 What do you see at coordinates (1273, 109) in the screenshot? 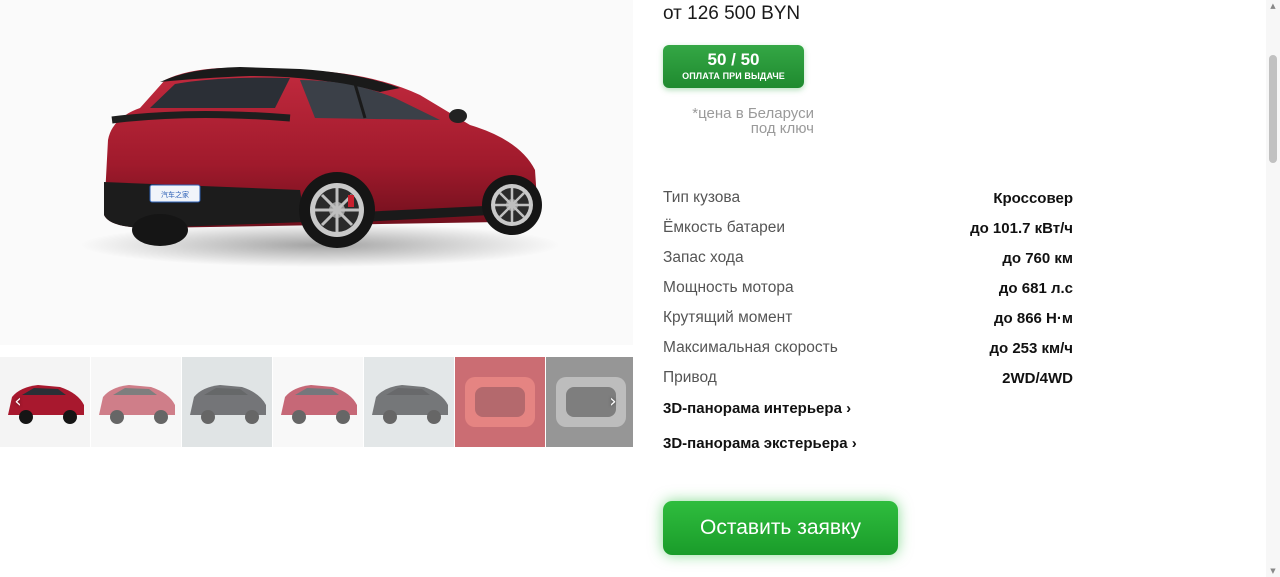
I see `scroll-thumb` at bounding box center [1273, 109].